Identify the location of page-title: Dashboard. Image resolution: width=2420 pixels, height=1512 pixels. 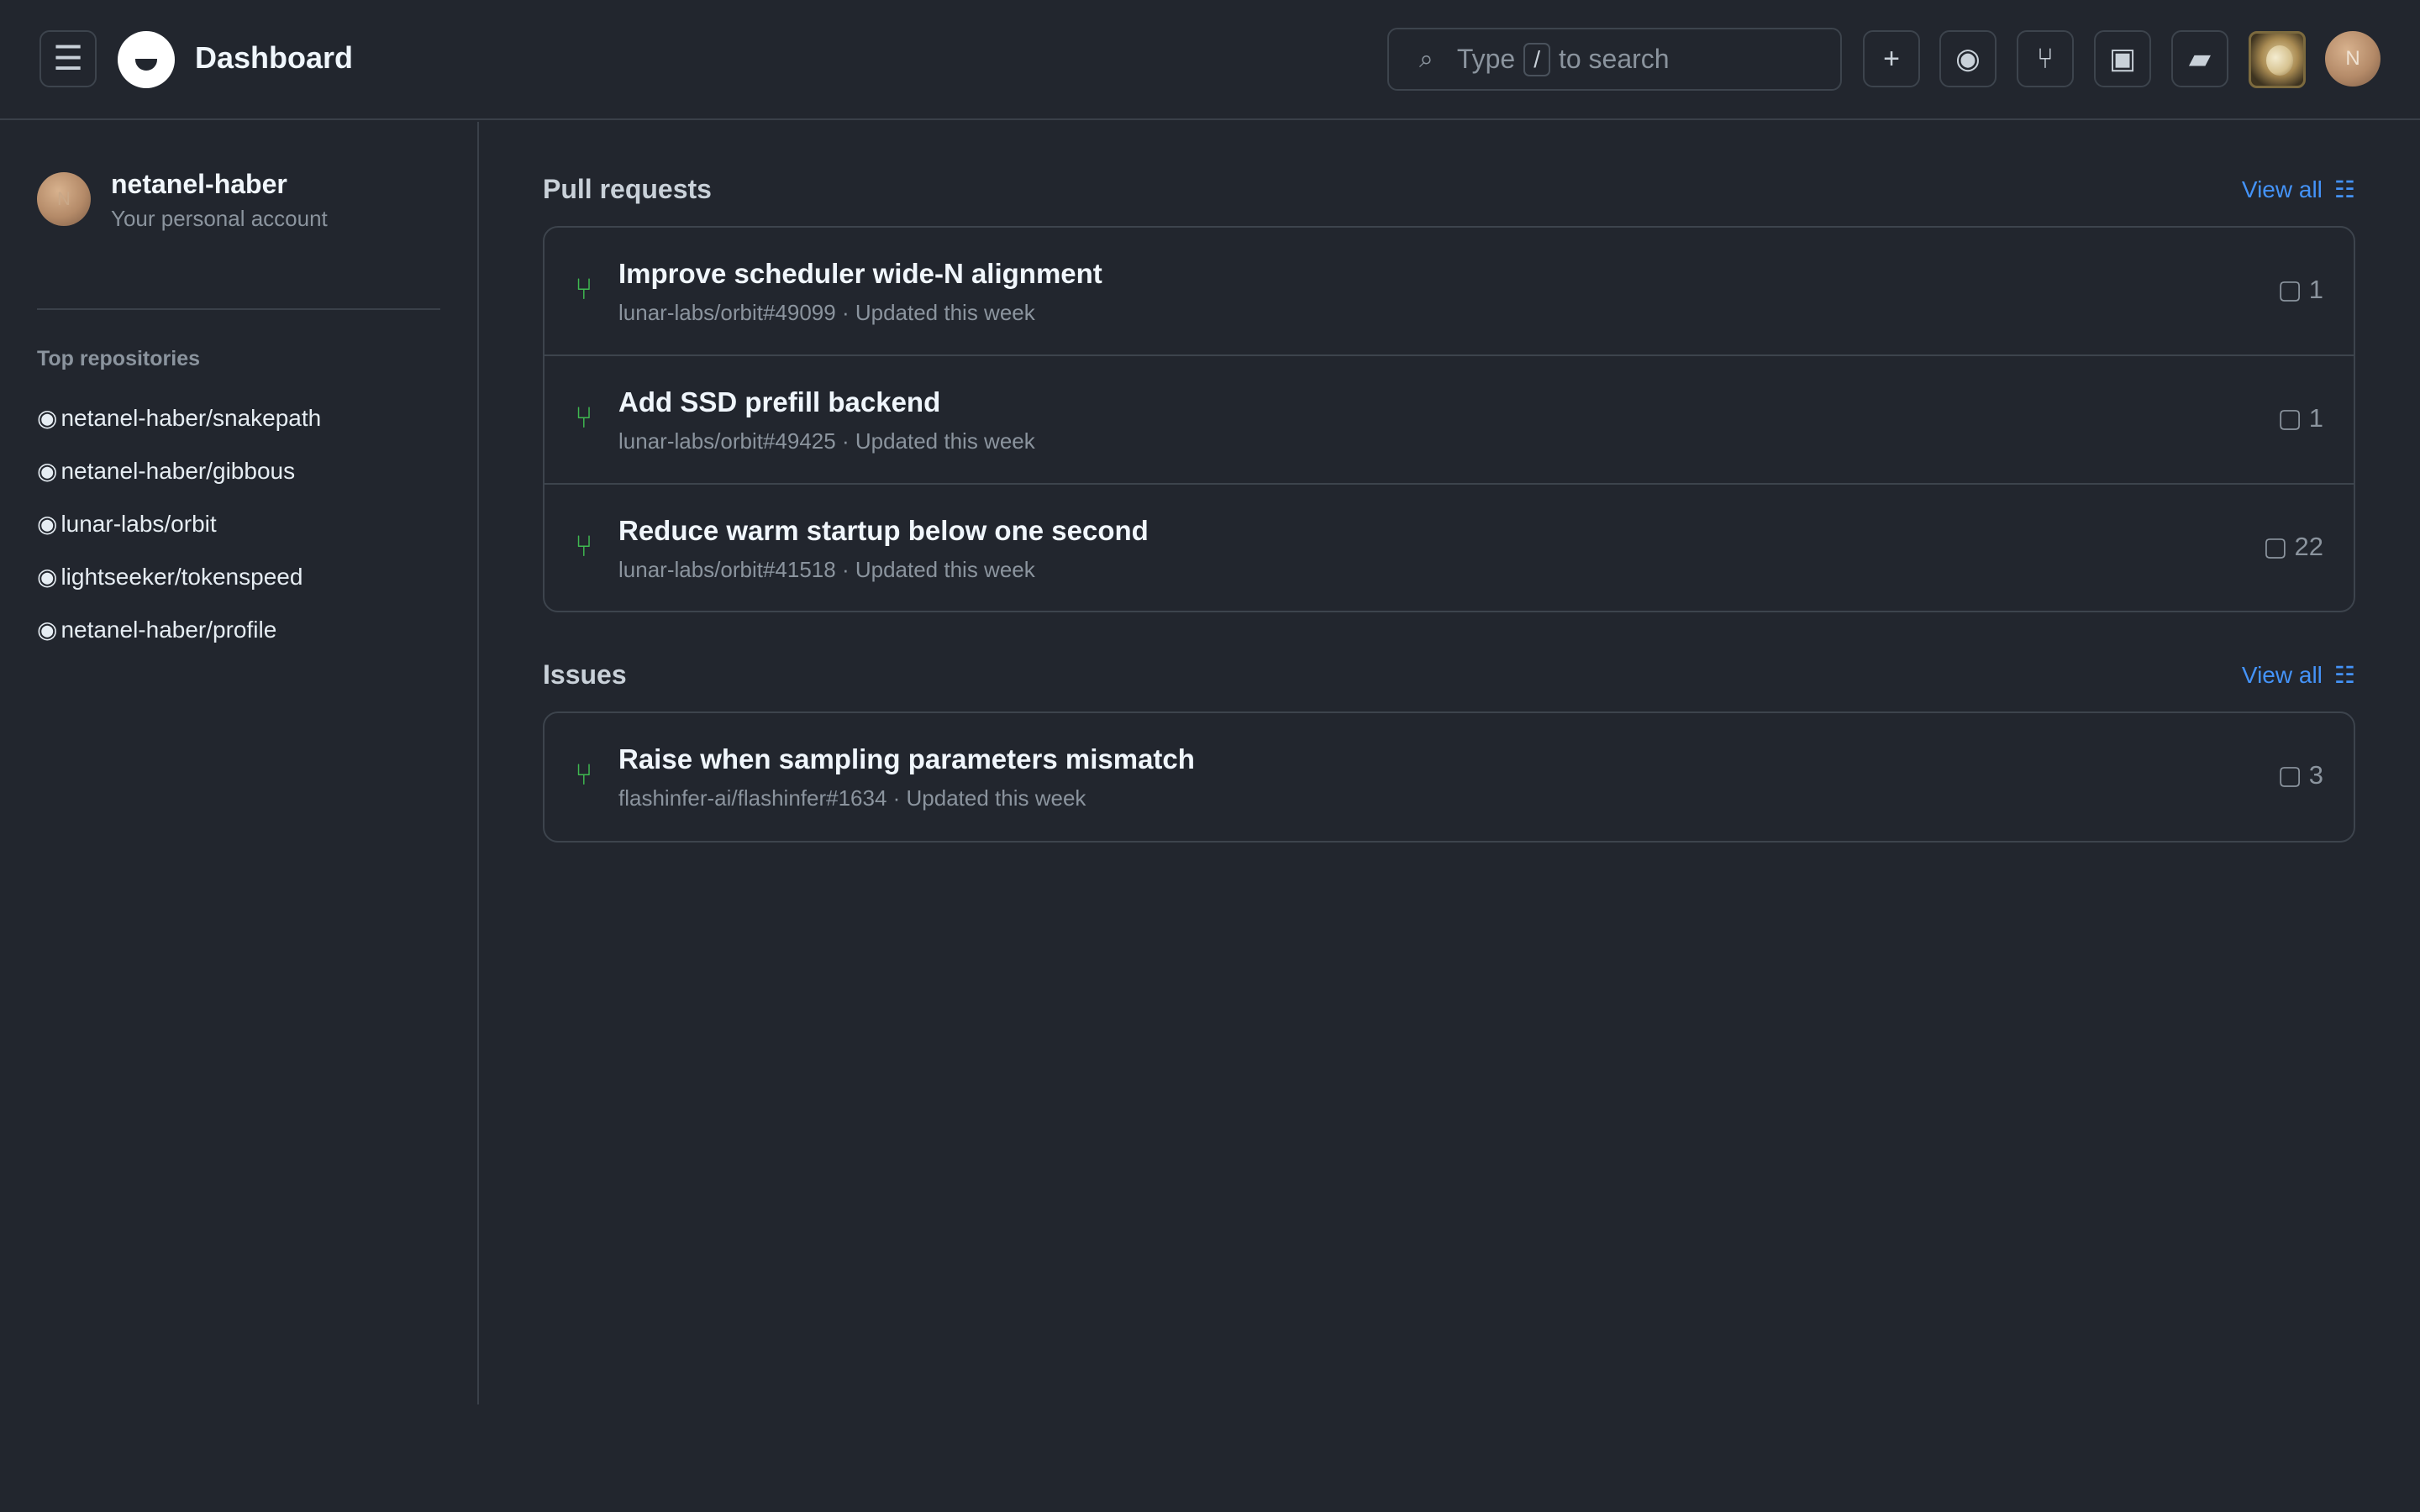
(274, 57).